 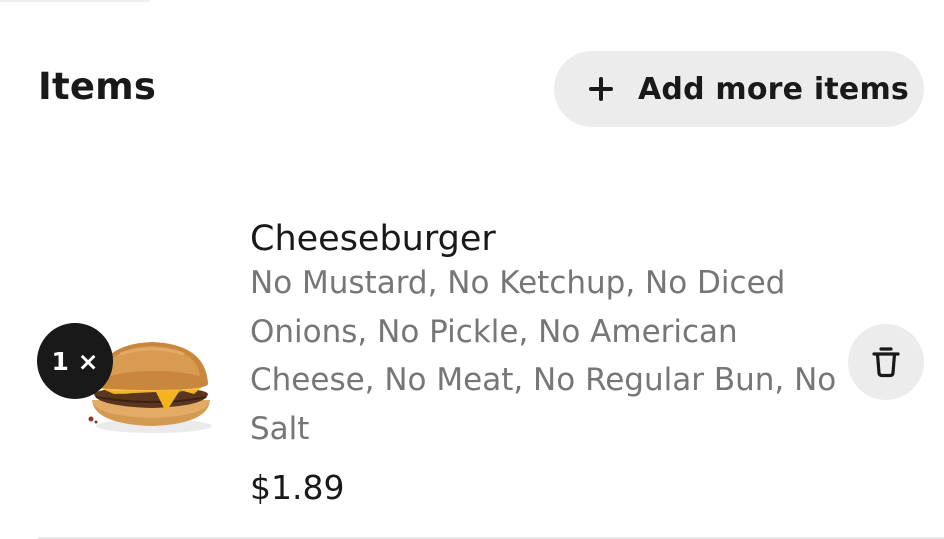 I want to click on delete-item-button, so click(x=886, y=362).